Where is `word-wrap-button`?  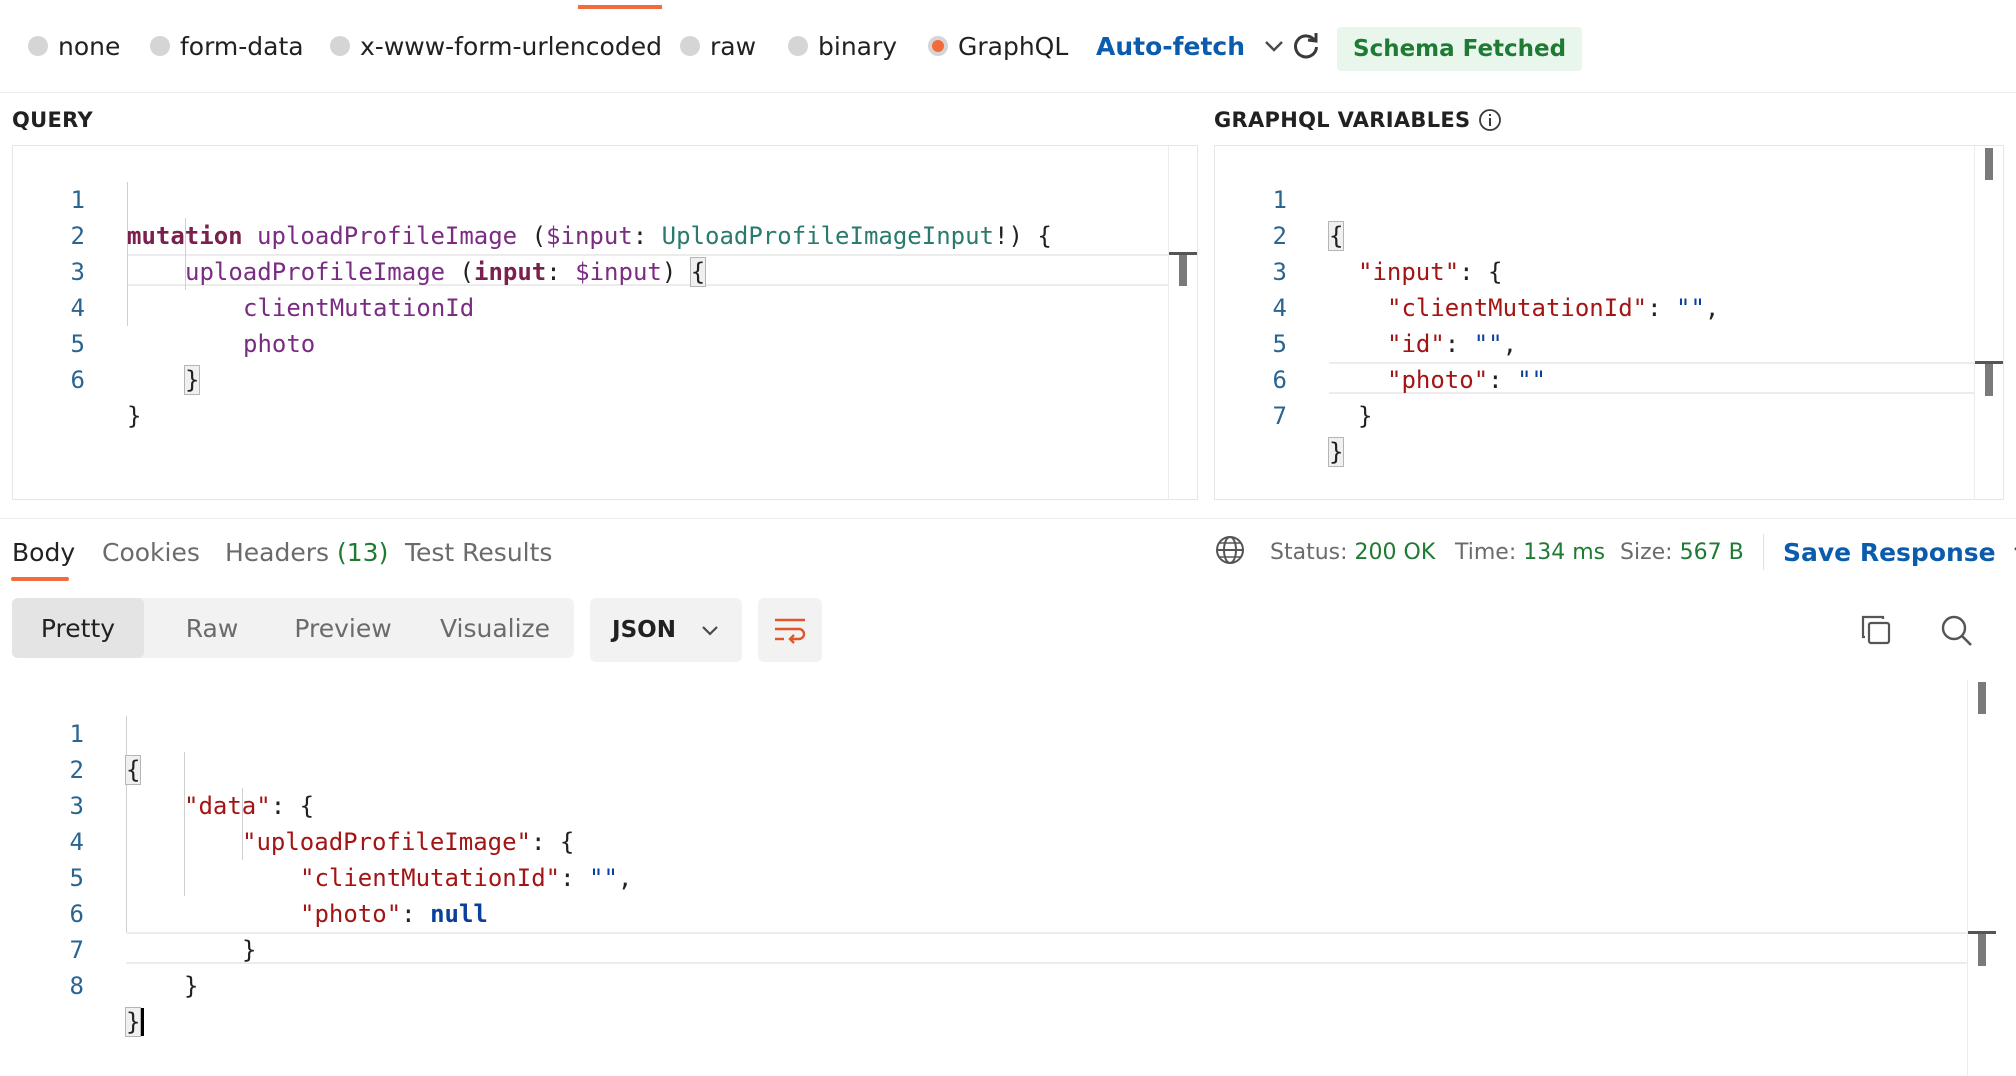
word-wrap-button is located at coordinates (790, 630).